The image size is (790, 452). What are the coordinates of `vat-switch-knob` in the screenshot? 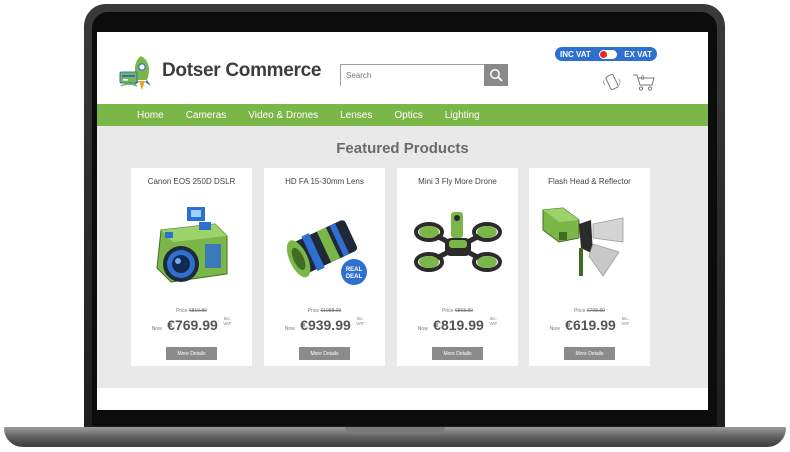 It's located at (603, 54).